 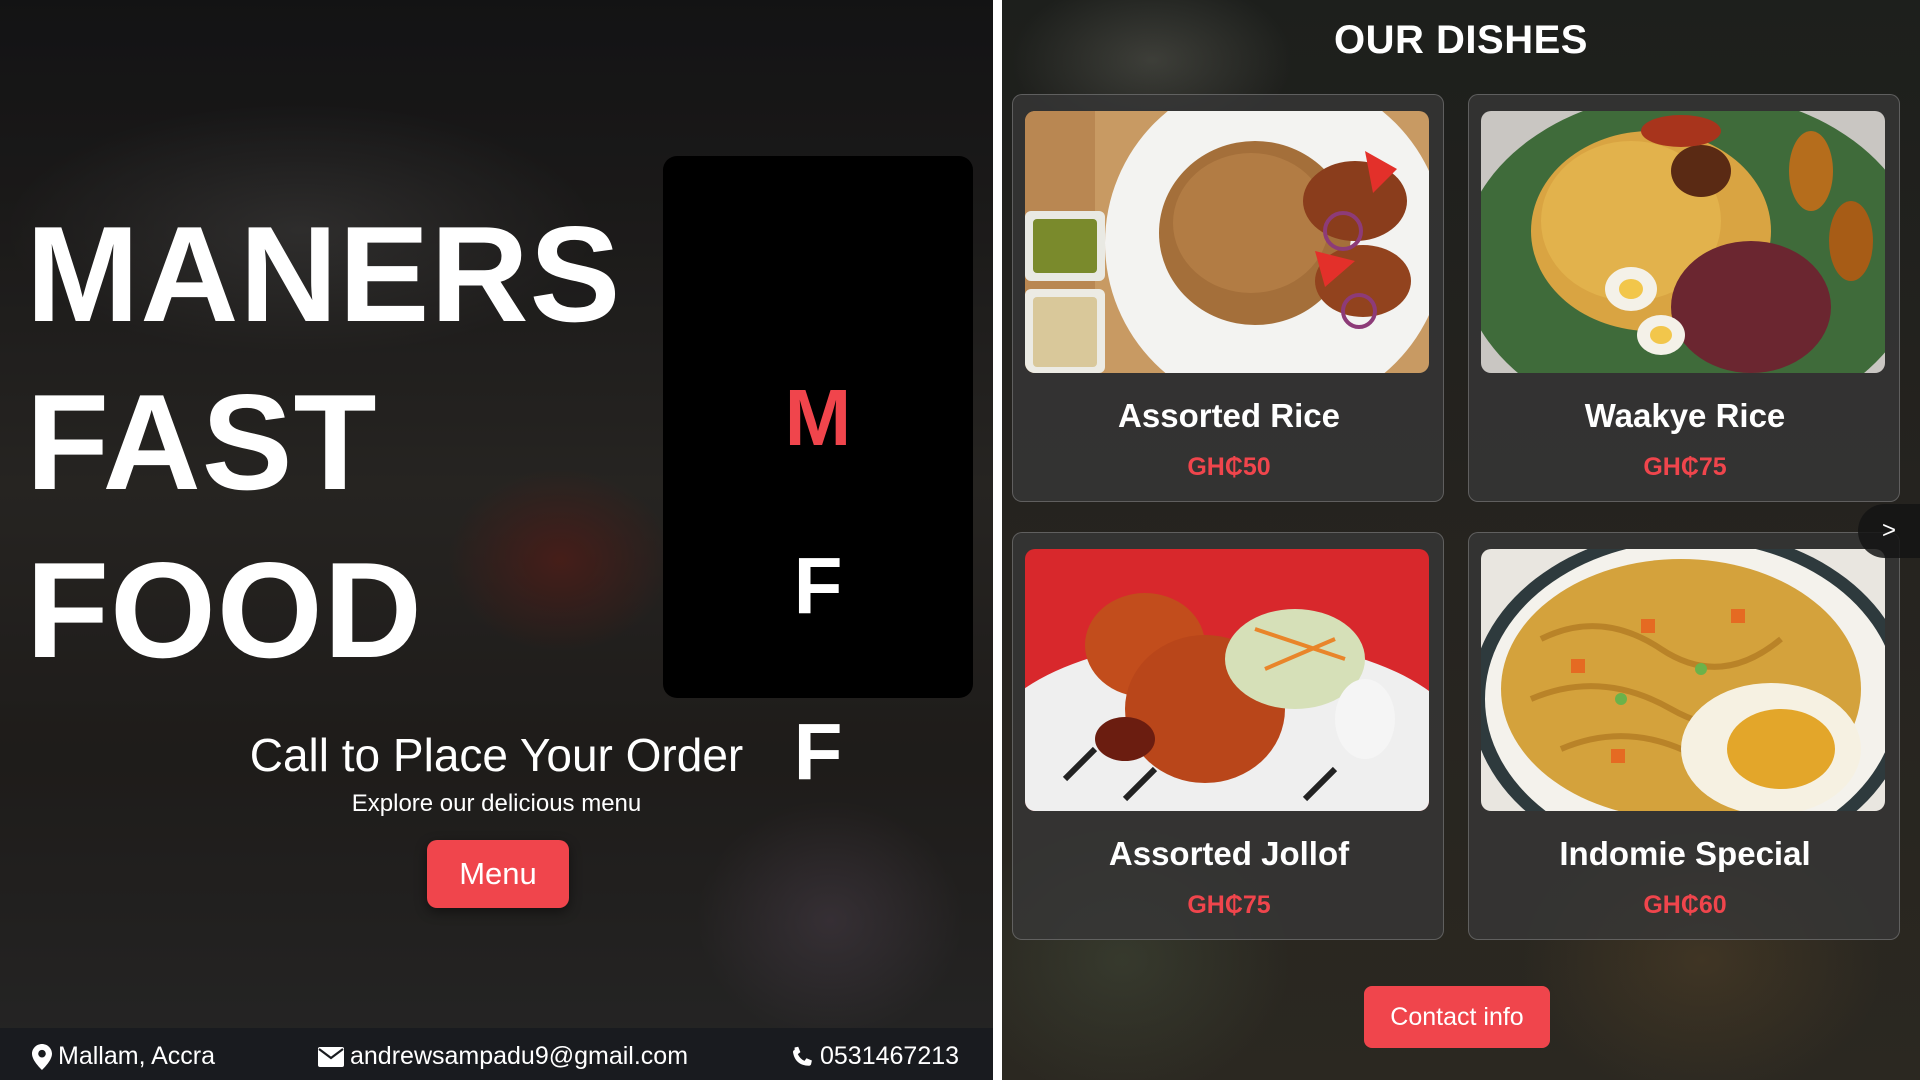 I want to click on monogram-letter-2: F, so click(x=818, y=585).